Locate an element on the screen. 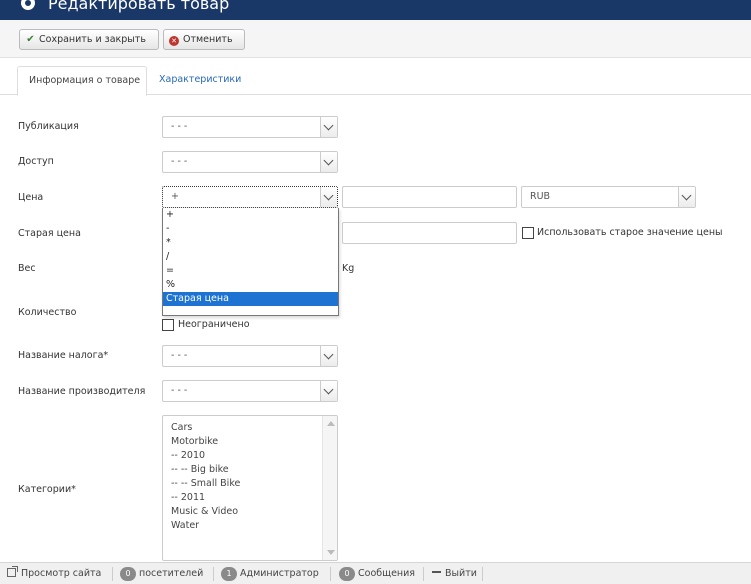  page-header: Редактировать товар is located at coordinates (375, 10).